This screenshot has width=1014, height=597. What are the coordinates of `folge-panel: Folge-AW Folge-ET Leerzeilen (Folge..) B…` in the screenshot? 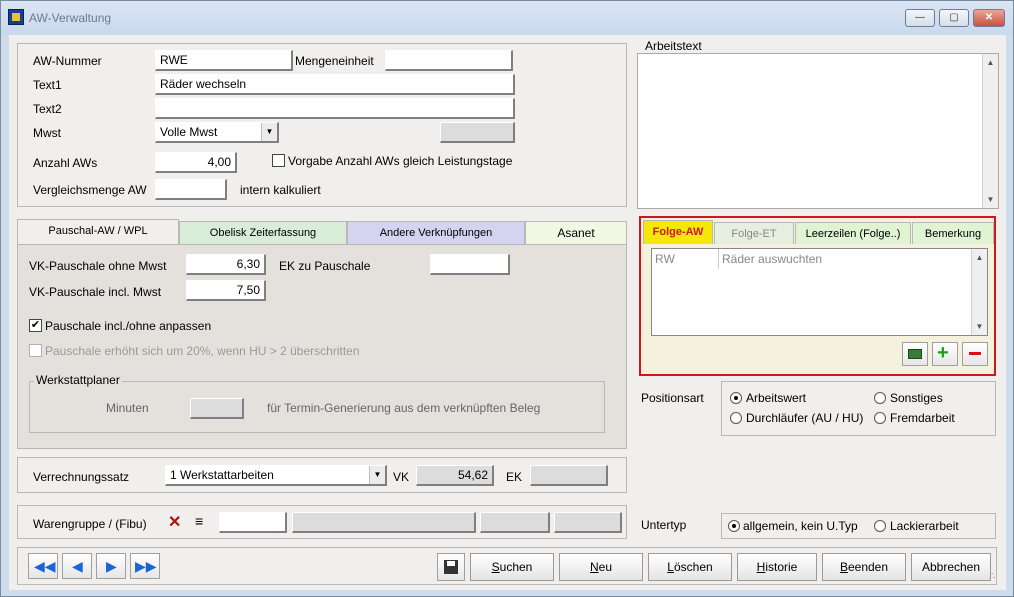 It's located at (817, 296).